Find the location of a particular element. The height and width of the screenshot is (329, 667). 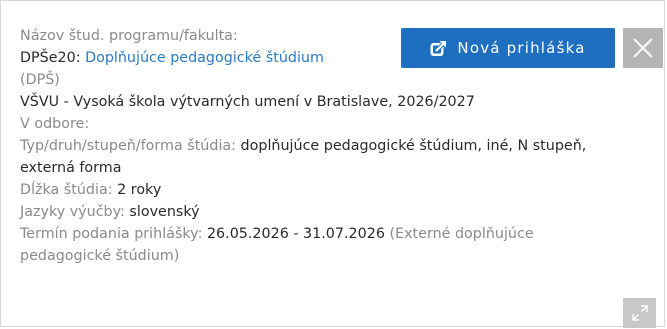

expand-icon is located at coordinates (639, 313).